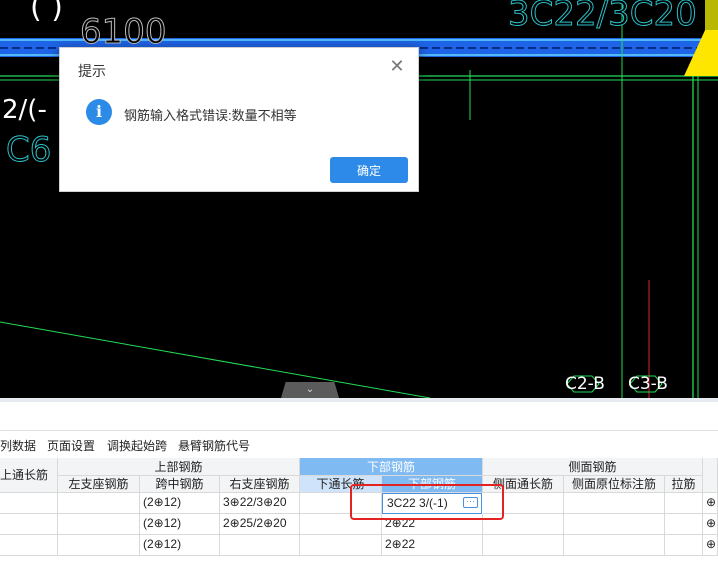 Image resolution: width=718 pixels, height=576 pixels. I want to click on col-header-mid-span: 跨中钢筋, so click(180, 484).